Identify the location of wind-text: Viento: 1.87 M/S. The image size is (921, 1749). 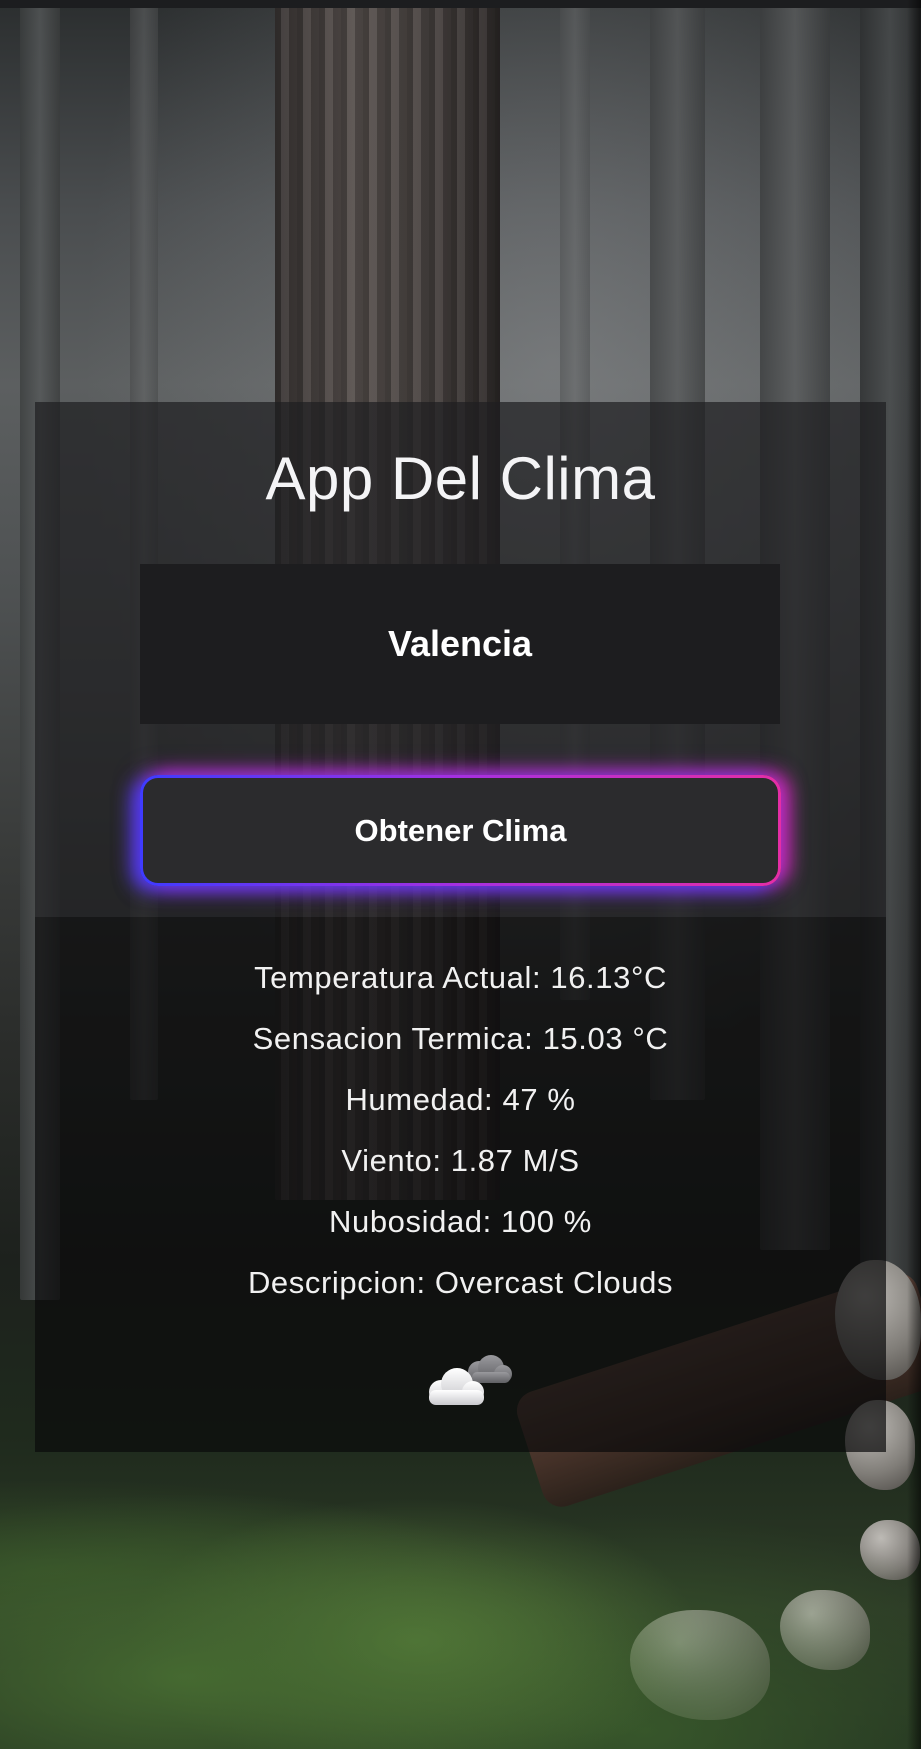
(460, 1160).